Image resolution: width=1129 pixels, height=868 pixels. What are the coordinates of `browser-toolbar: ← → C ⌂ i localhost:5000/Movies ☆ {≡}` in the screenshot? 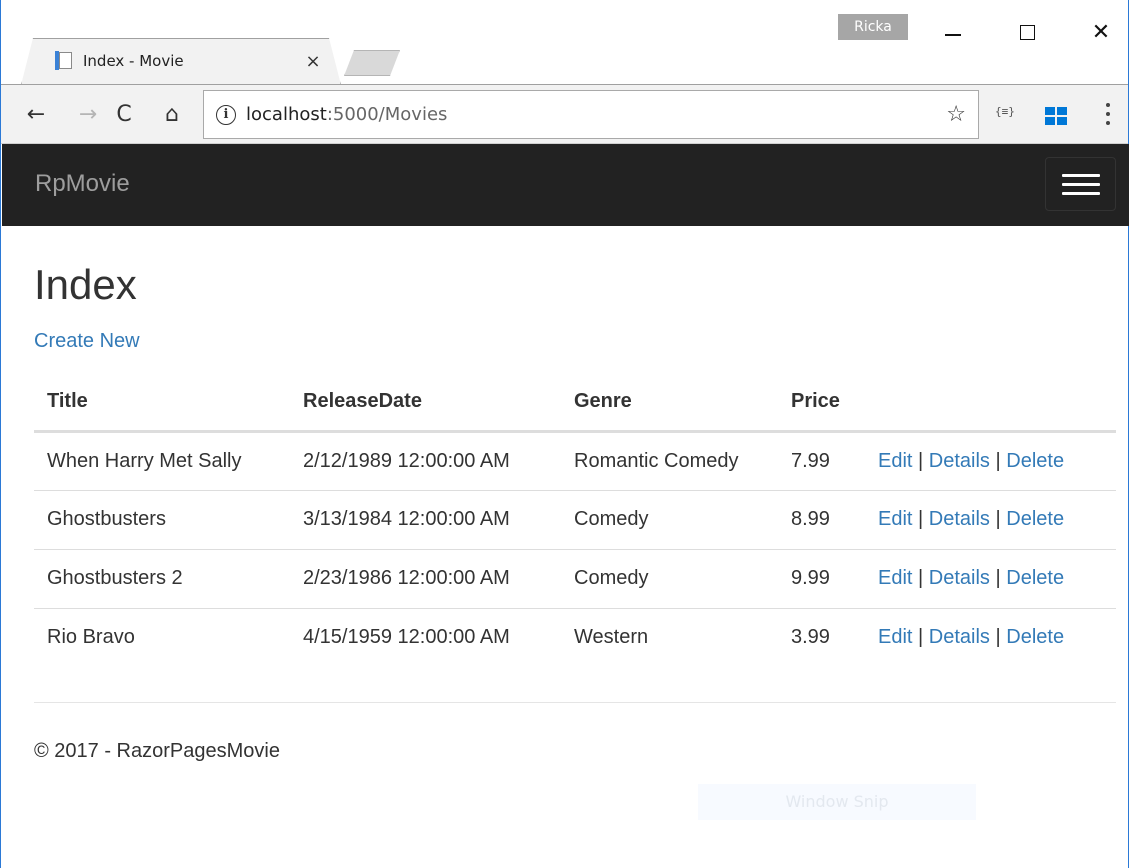 It's located at (564, 114).